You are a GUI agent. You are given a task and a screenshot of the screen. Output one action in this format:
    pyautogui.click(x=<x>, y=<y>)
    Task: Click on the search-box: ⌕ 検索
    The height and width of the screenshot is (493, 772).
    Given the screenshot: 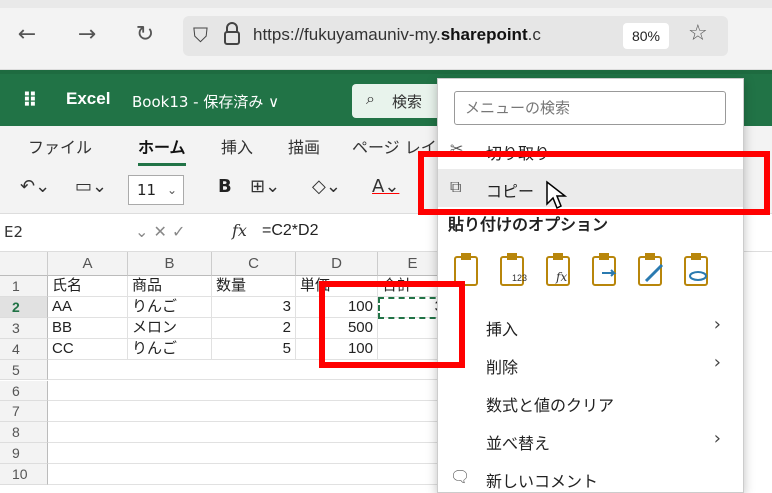 What is the action you would take?
    pyautogui.click(x=397, y=101)
    